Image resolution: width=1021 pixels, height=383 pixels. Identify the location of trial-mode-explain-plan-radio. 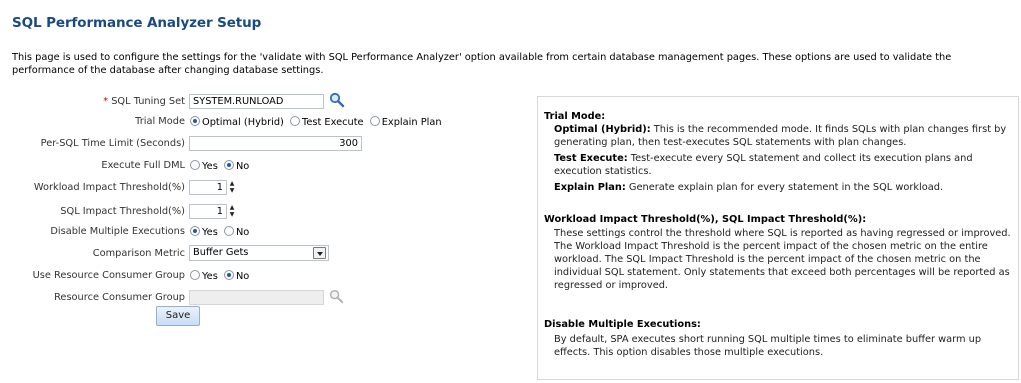
(374, 121).